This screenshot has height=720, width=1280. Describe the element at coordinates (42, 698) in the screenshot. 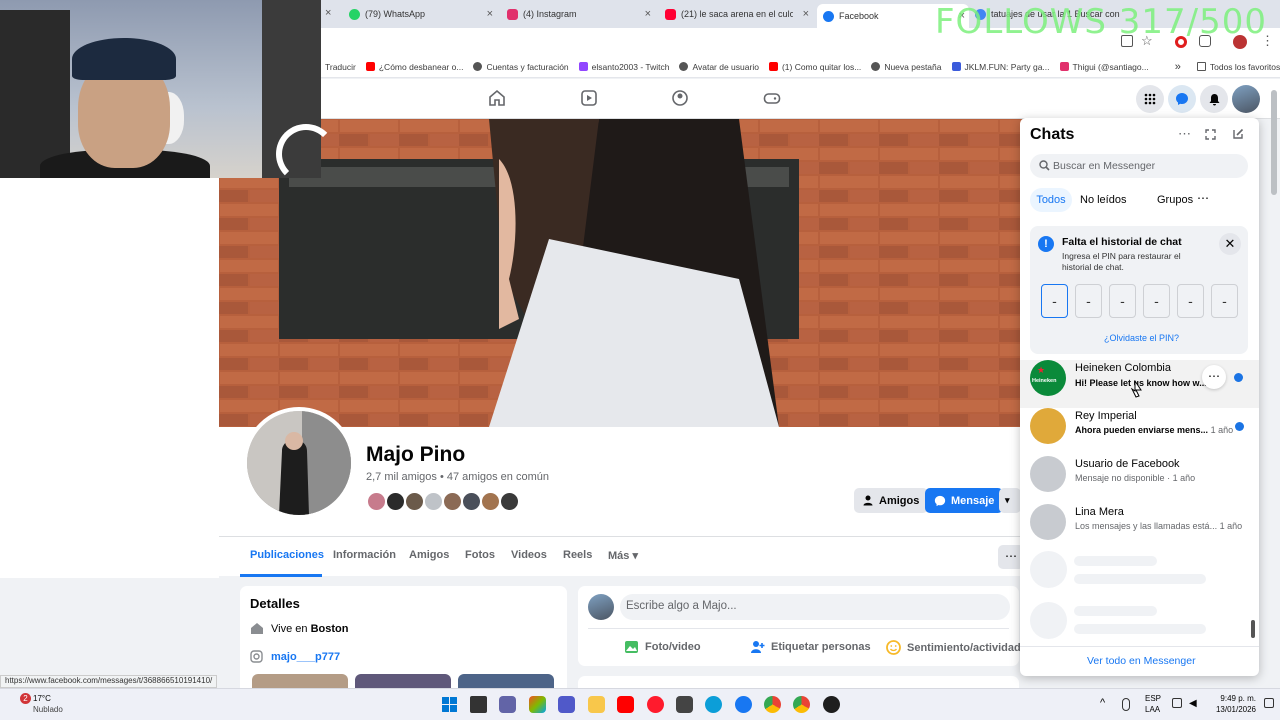

I see `weather-temp: 17°C` at that location.